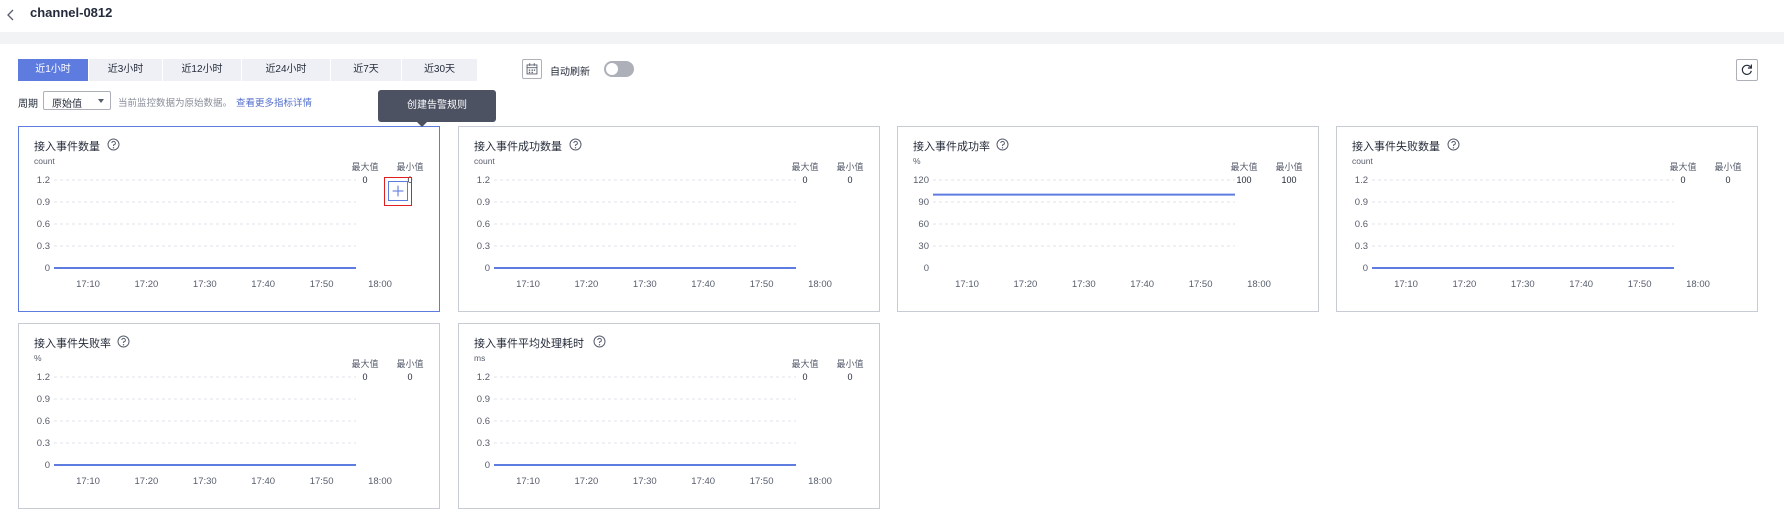  What do you see at coordinates (175, 103) in the screenshot?
I see `data-source-note: 当前监控数据为原始数据。` at bounding box center [175, 103].